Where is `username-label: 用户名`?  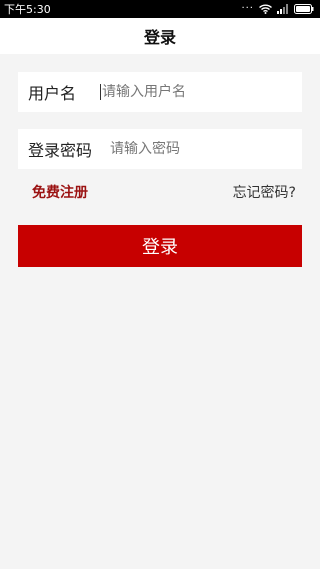 username-label: 用户名 is located at coordinates (52, 93).